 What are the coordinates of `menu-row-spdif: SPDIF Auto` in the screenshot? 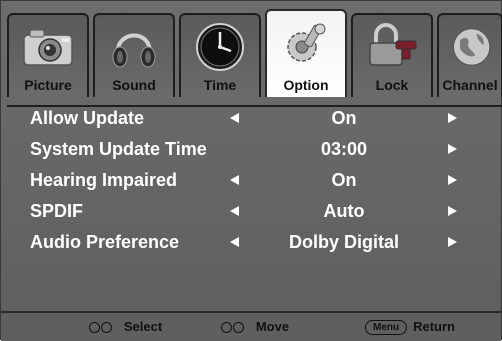 It's located at (251, 211).